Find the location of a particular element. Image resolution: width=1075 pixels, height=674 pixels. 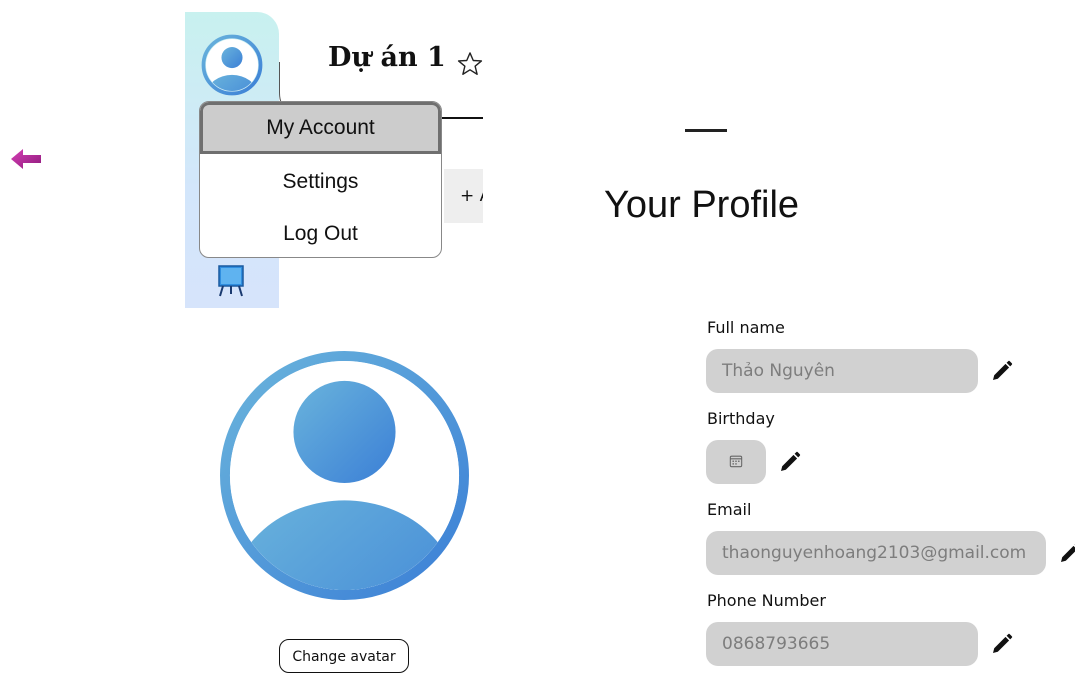

email-field: thaonguyenhoang2103@gmail.com is located at coordinates (876, 553).